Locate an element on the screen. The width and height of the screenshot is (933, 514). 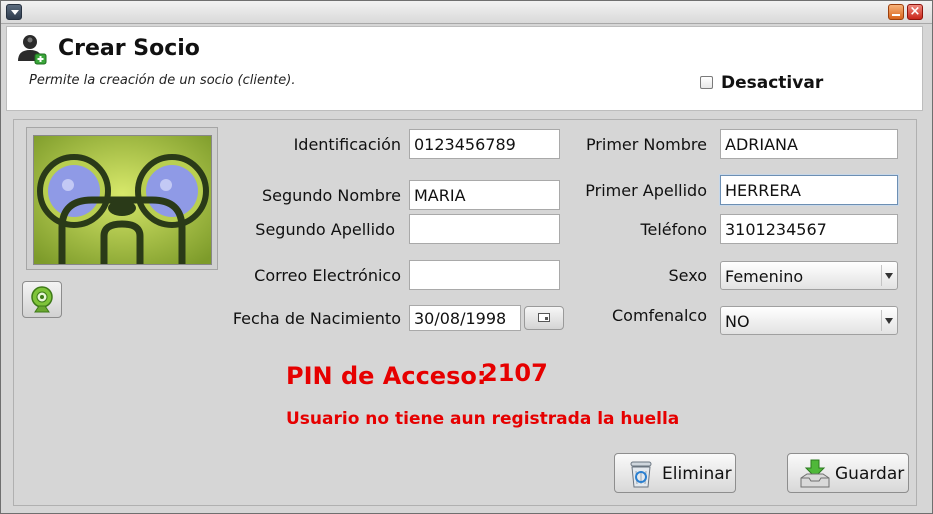
calendar-button is located at coordinates (544, 318).